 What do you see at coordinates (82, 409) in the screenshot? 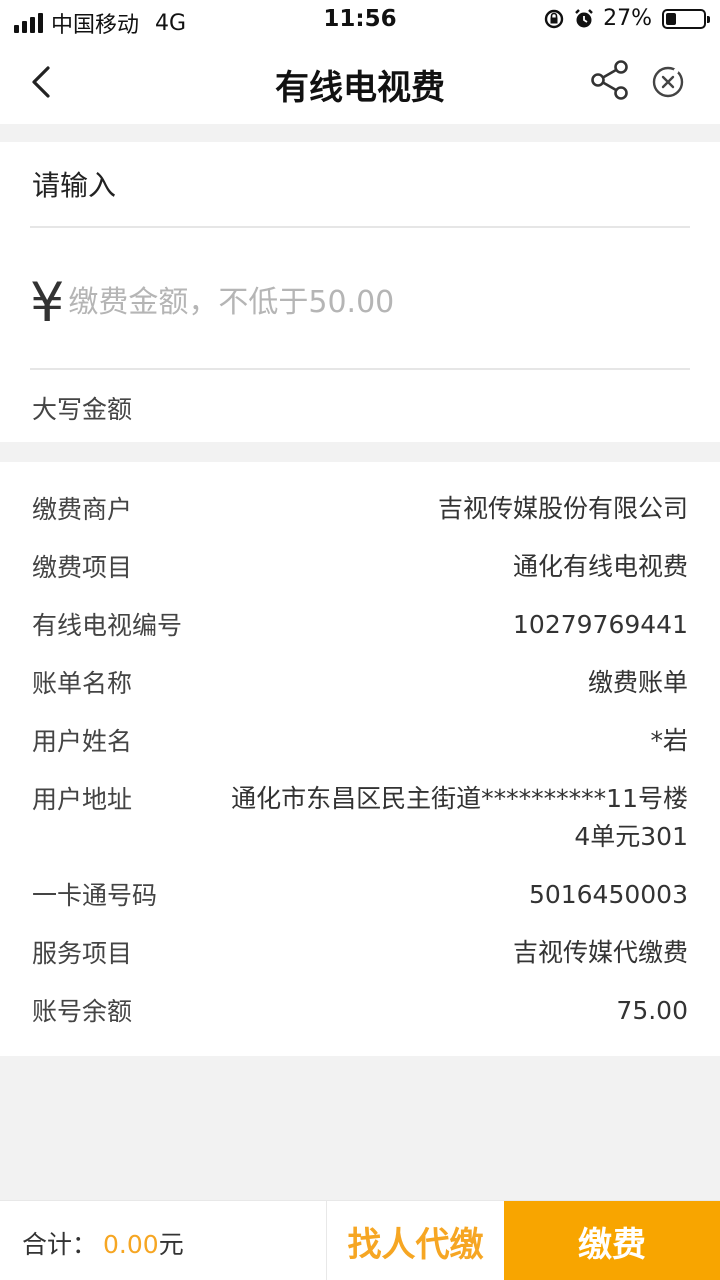
I see `upper-amount-label: 大写金额` at bounding box center [82, 409].